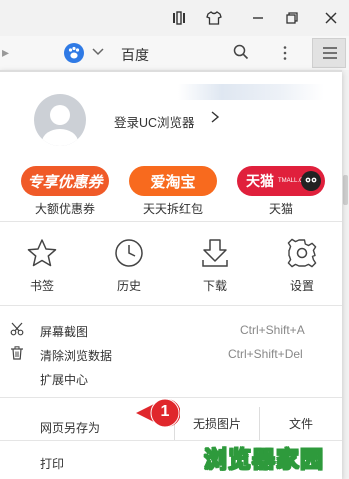  What do you see at coordinates (60, 120) in the screenshot?
I see `avatar` at bounding box center [60, 120].